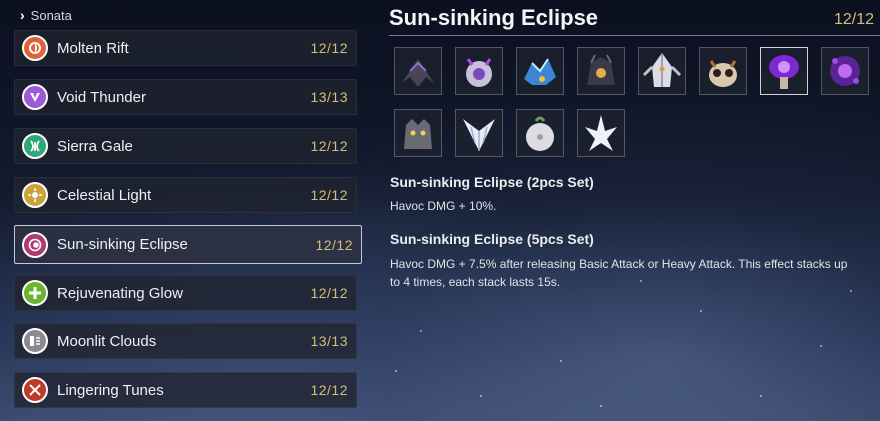 The width and height of the screenshot is (880, 421). Describe the element at coordinates (104, 195) in the screenshot. I see `sonata-item-label: Celestial Light` at that location.